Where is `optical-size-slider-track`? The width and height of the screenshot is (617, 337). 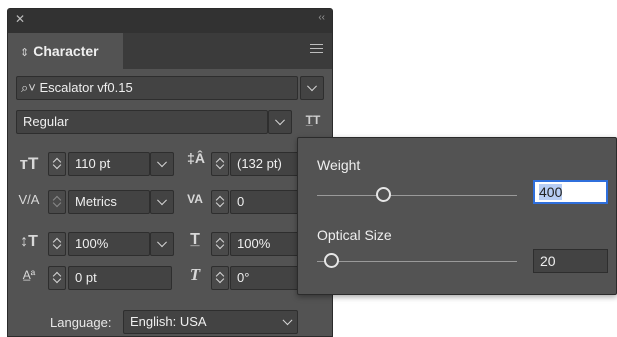 optical-size-slider-track is located at coordinates (417, 261).